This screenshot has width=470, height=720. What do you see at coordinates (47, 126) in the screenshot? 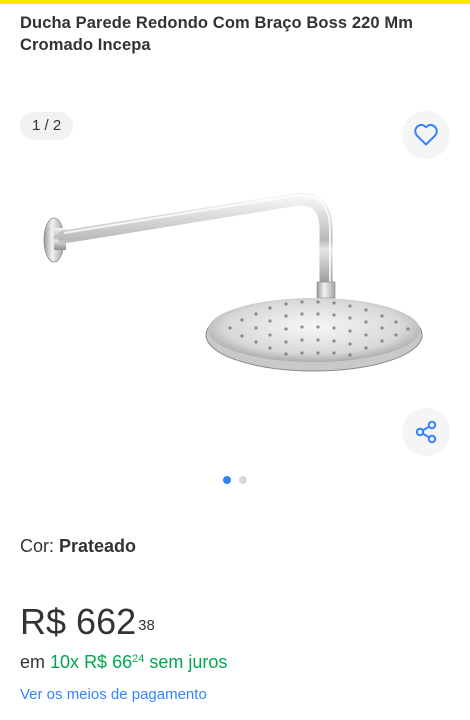
I see `image-counter: 1 / 2` at bounding box center [47, 126].